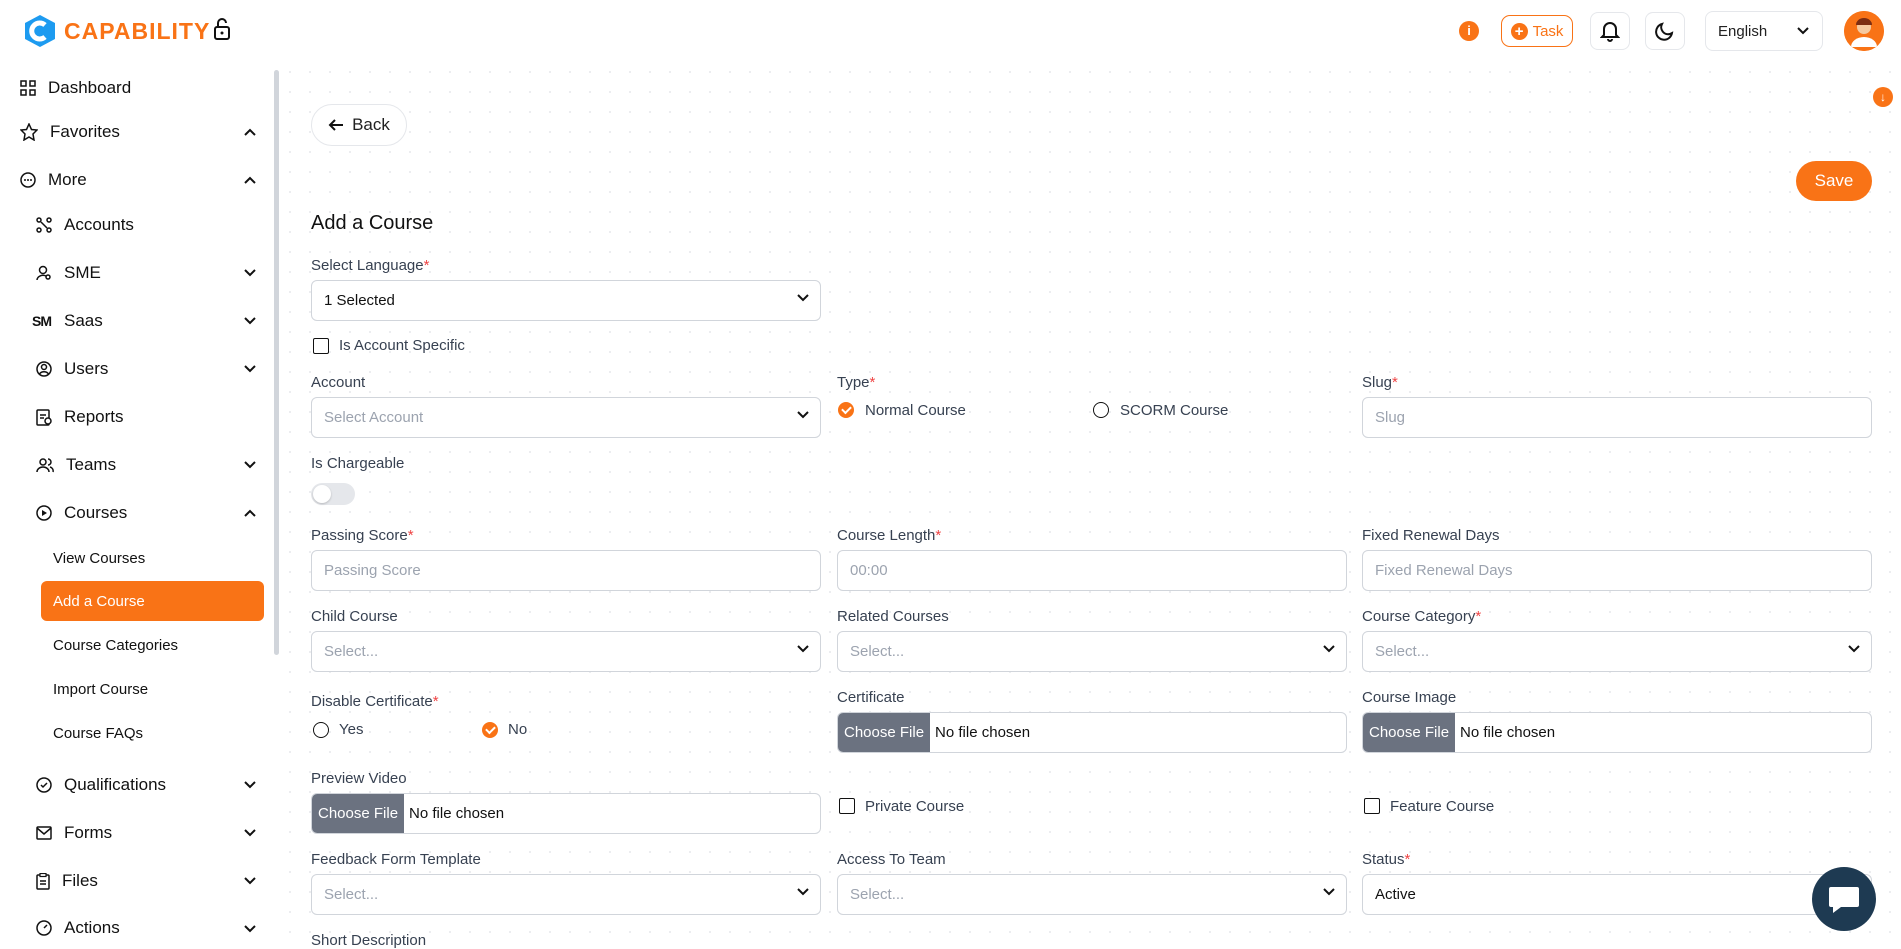  Describe the element at coordinates (1395, 894) in the screenshot. I see `status-value: Active` at that location.